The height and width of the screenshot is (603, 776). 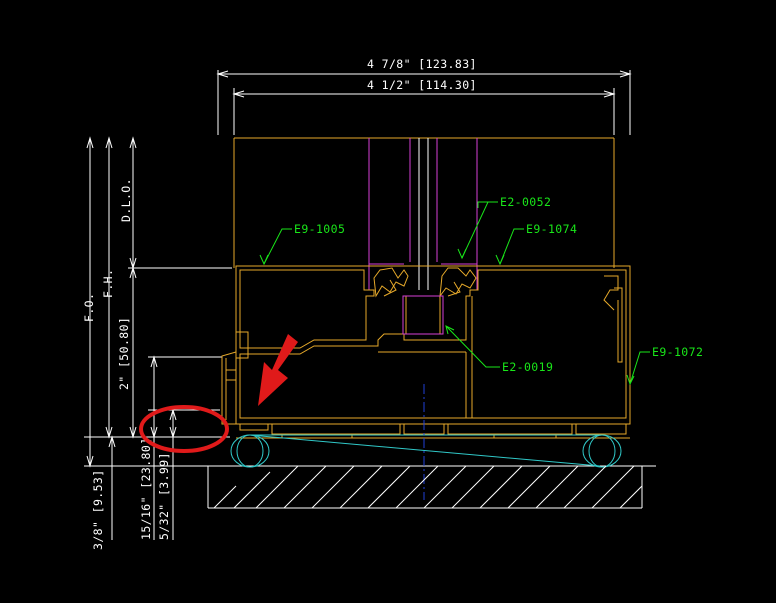 I want to click on anchor-assembly, so click(x=426, y=451).